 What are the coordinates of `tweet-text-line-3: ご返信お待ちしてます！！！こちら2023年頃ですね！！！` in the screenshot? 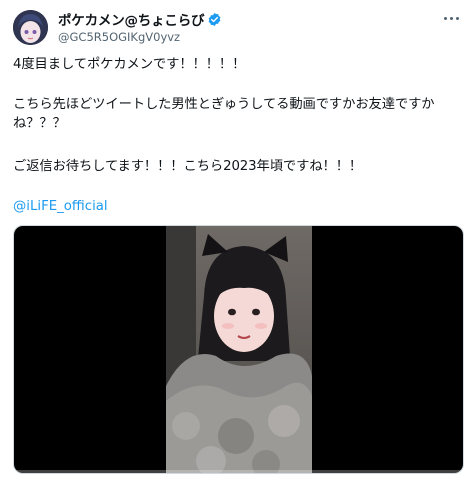 It's located at (188, 166).